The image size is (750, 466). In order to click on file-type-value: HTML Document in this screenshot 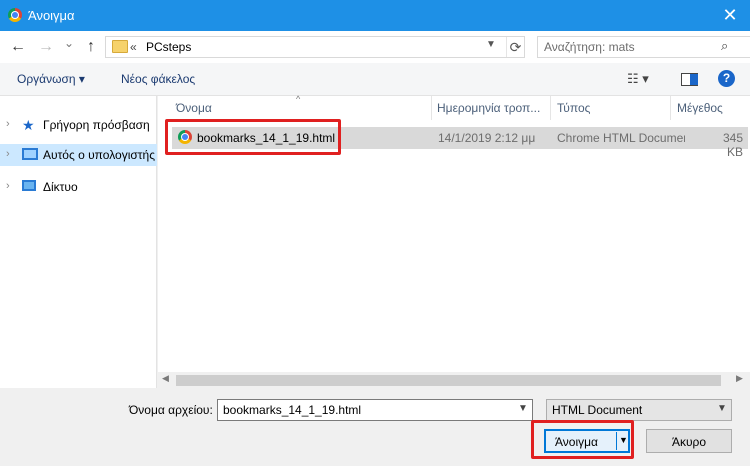, I will do `click(597, 410)`.